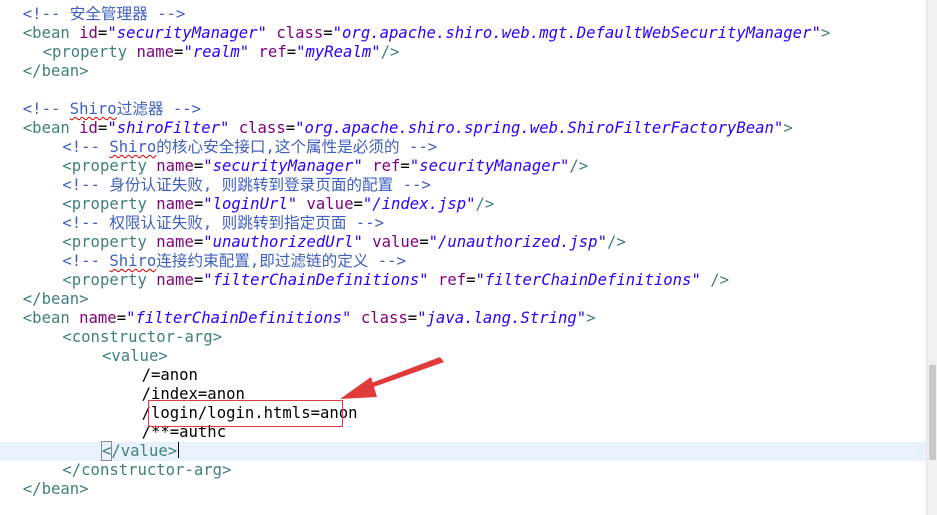 This screenshot has height=515, width=937. I want to click on code-token: <constructor-arg>, so click(142, 337).